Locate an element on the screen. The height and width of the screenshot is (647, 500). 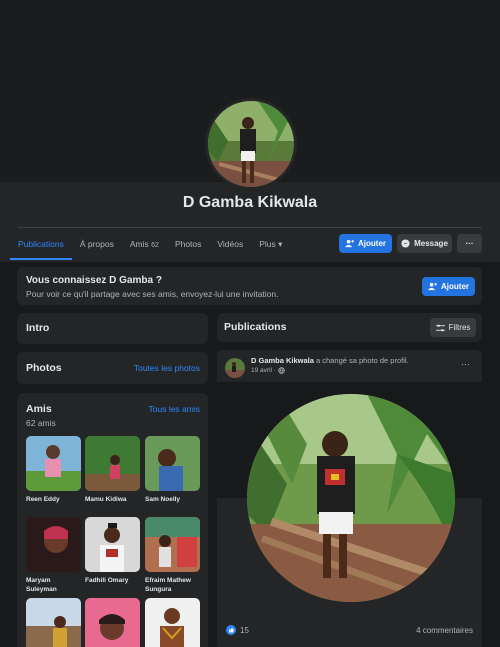
tab-videos: Vidéos is located at coordinates (230, 245).